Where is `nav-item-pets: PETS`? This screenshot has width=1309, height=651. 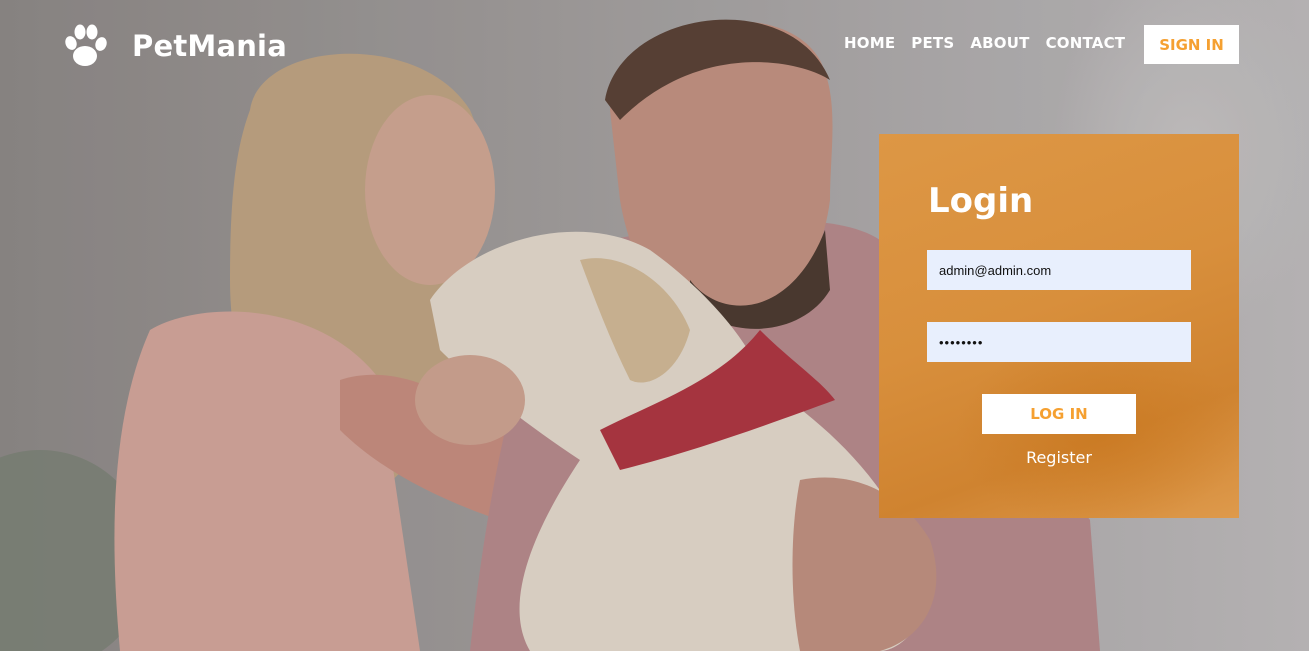 nav-item-pets: PETS is located at coordinates (932, 43).